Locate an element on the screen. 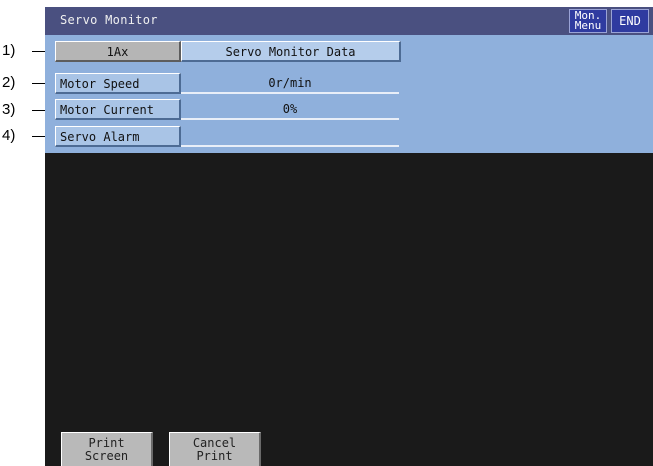 The width and height of the screenshot is (653, 466). end-button: END is located at coordinates (630, 21).